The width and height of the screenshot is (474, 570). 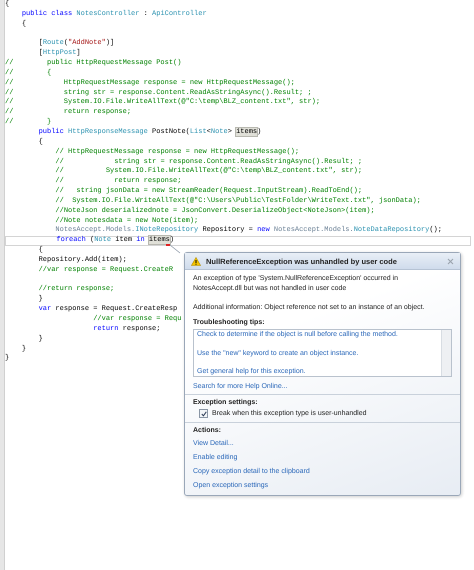 What do you see at coordinates (450, 261) in the screenshot?
I see `close-icon` at bounding box center [450, 261].